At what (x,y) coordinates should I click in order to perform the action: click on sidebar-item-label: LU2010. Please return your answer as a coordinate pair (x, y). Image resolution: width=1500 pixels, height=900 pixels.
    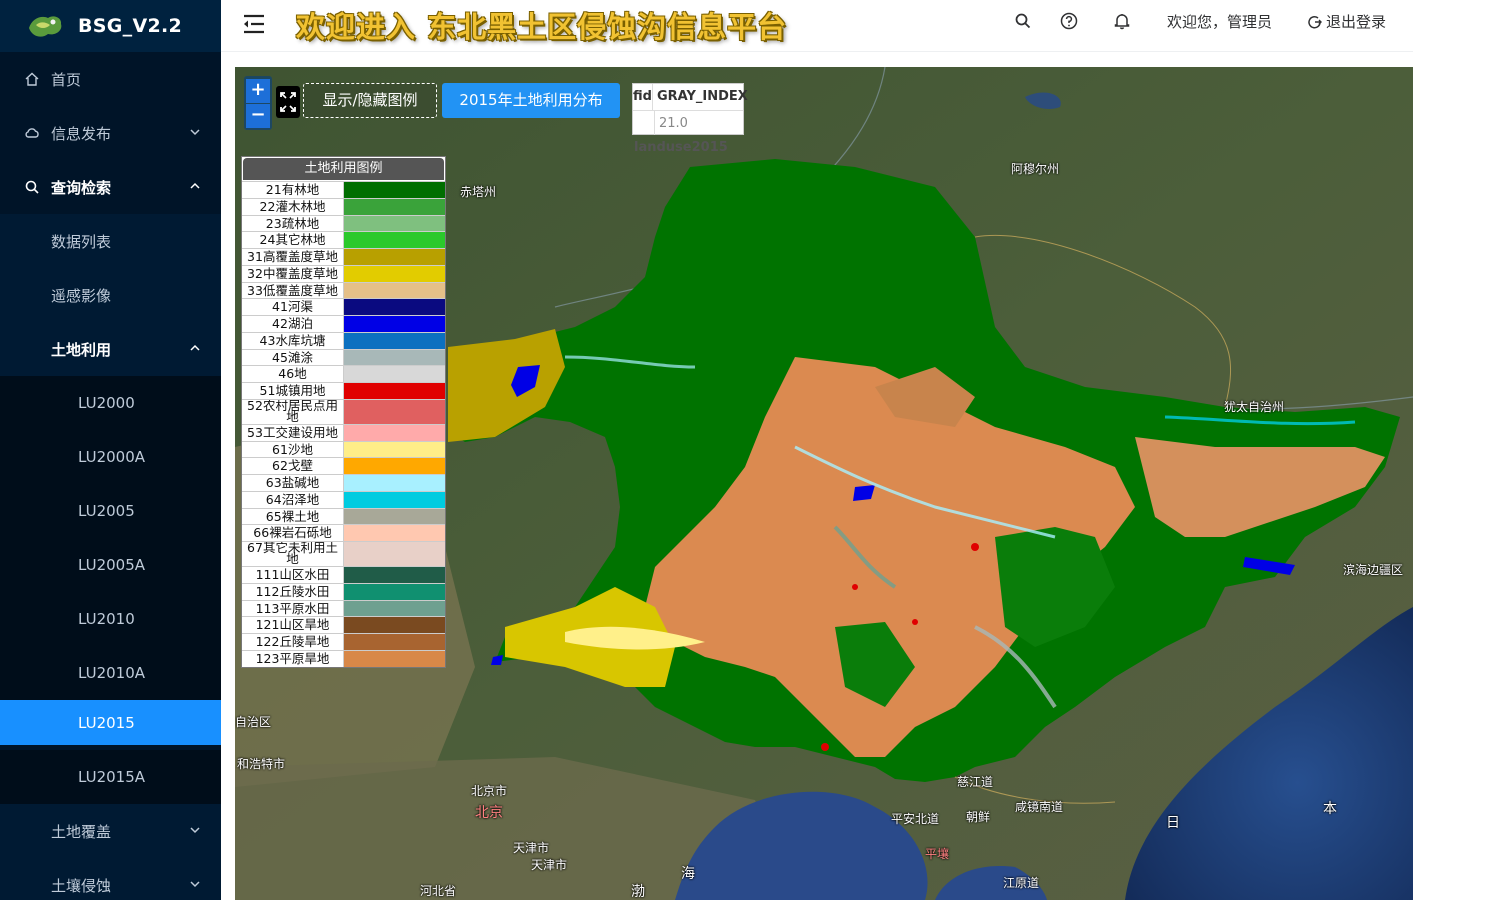
    Looking at the image, I should click on (106, 619).